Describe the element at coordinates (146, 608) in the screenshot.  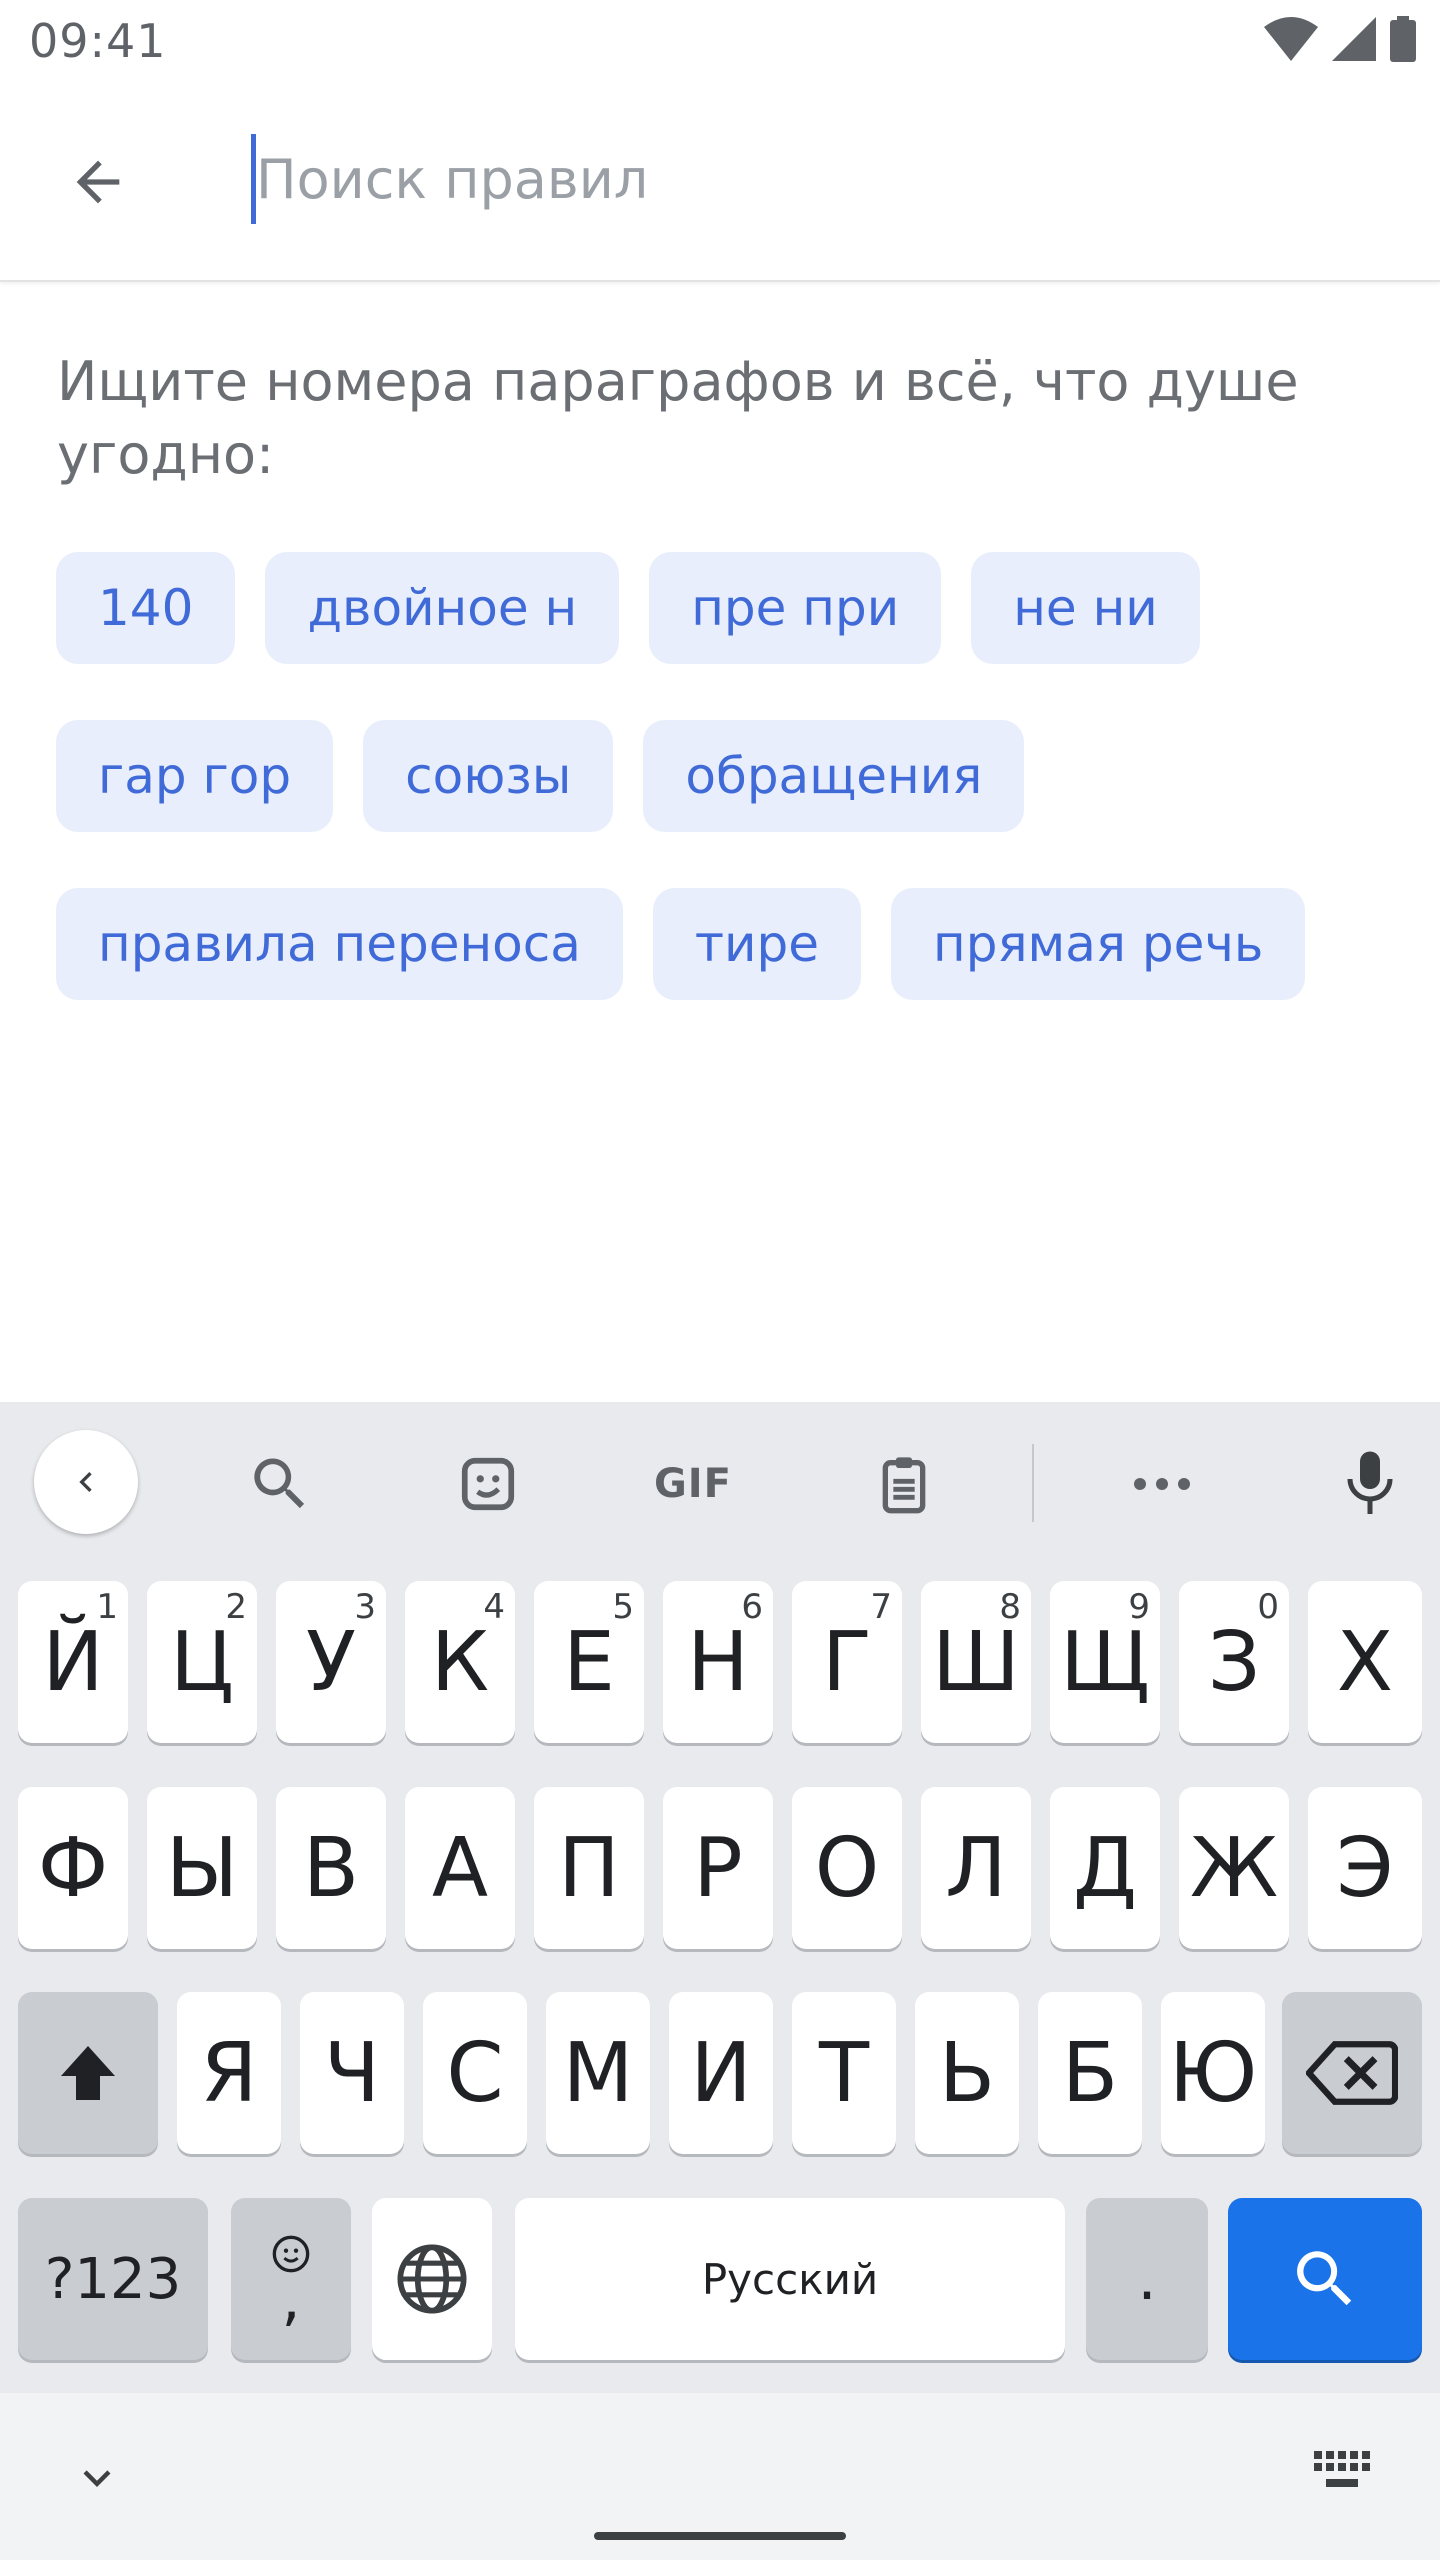
I see `suggestion-chip: 140` at that location.